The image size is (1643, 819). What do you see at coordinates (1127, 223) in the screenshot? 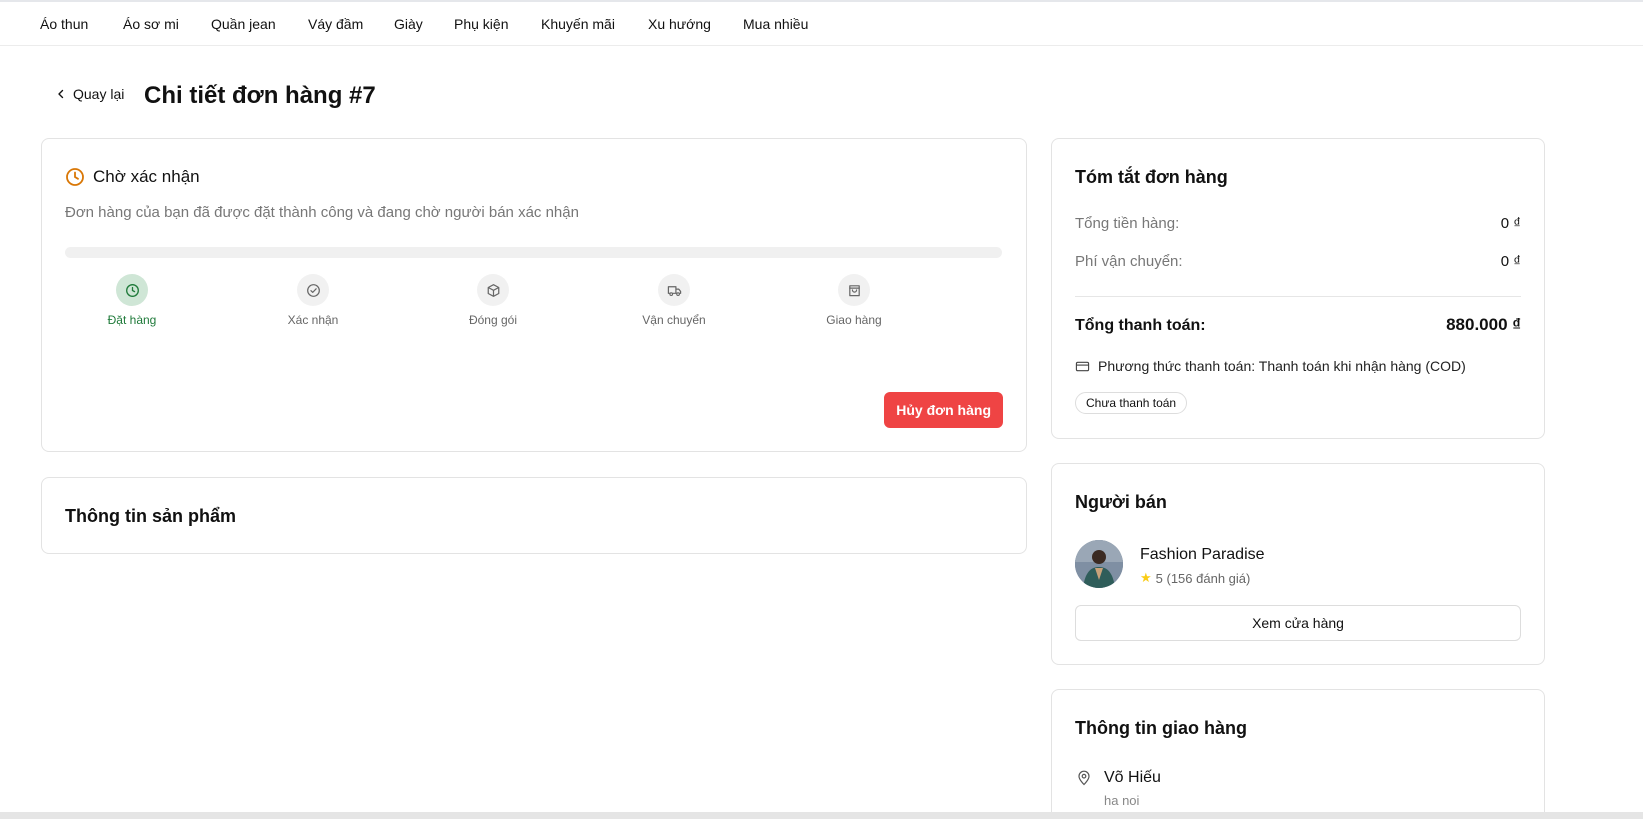
I see `subtotal-label: Tổng tiền hàng:` at bounding box center [1127, 223].